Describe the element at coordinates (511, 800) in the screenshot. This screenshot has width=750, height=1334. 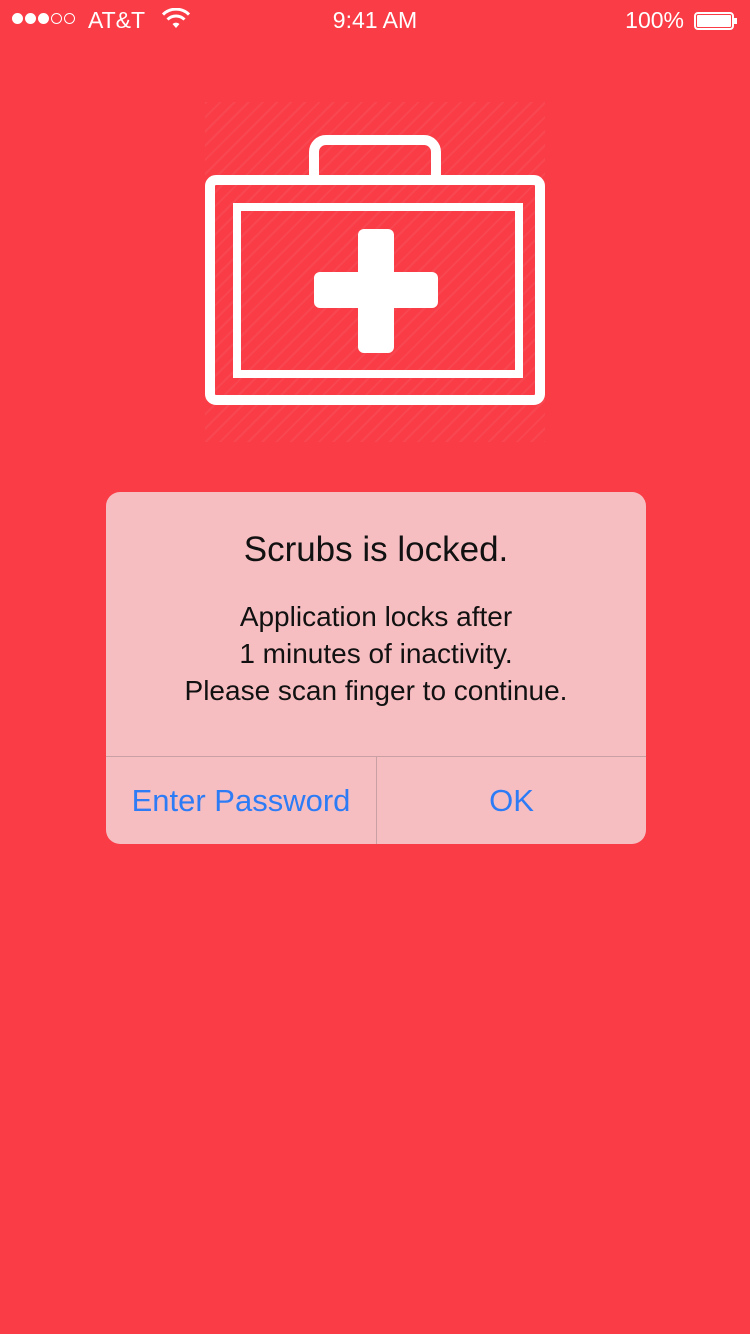
I see `ok-button: OK` at that location.